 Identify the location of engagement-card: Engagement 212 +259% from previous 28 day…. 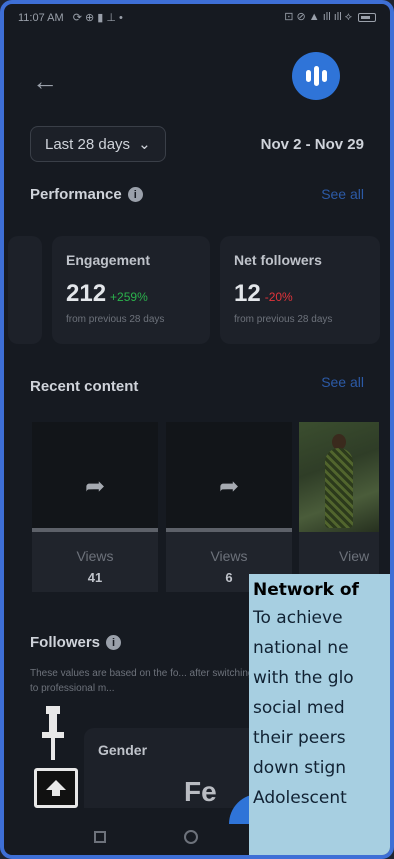
(131, 290).